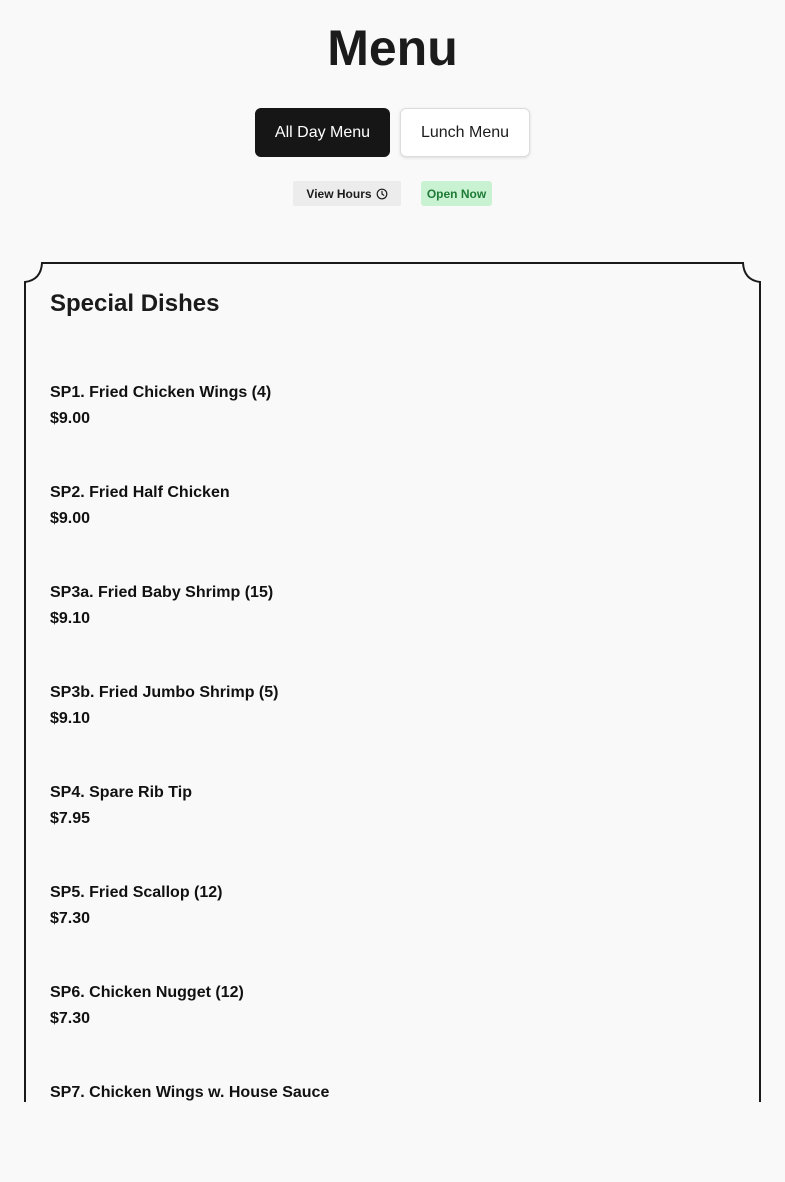 The width and height of the screenshot is (785, 1182). What do you see at coordinates (392, 132) in the screenshot?
I see `menu-tabs: All Day Menu Lunch Menu` at bounding box center [392, 132].